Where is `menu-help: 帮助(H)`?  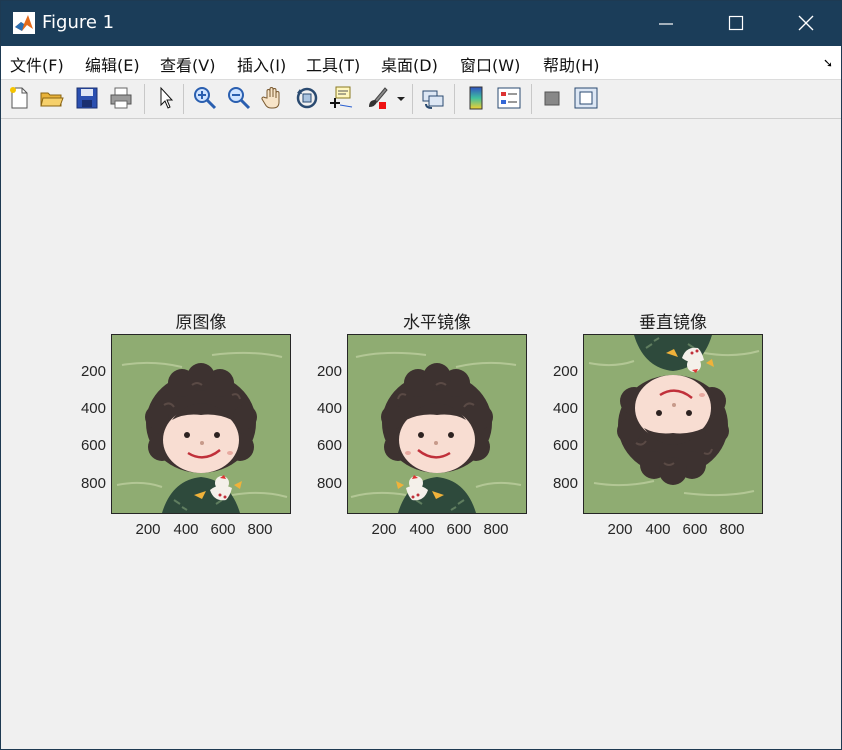 menu-help: 帮助(H) is located at coordinates (571, 64).